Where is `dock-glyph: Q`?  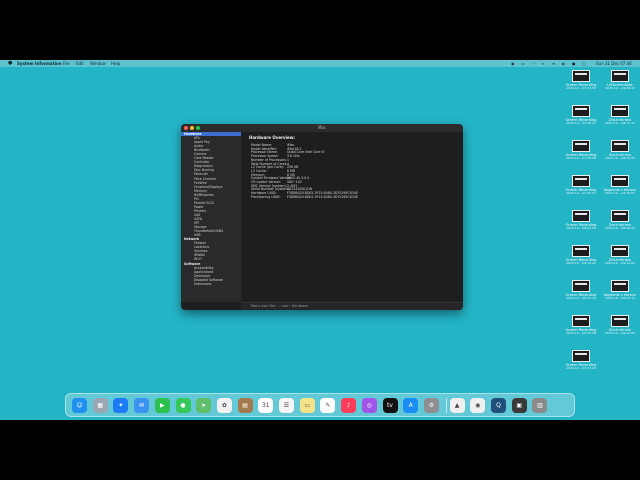
dock-glyph: Q is located at coordinates (498, 405).